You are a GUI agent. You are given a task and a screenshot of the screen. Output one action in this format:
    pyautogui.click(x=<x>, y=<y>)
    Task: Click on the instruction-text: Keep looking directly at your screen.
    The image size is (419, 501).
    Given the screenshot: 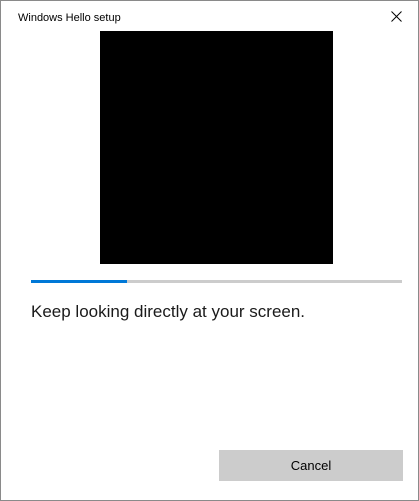 What is the action you would take?
    pyautogui.click(x=168, y=311)
    